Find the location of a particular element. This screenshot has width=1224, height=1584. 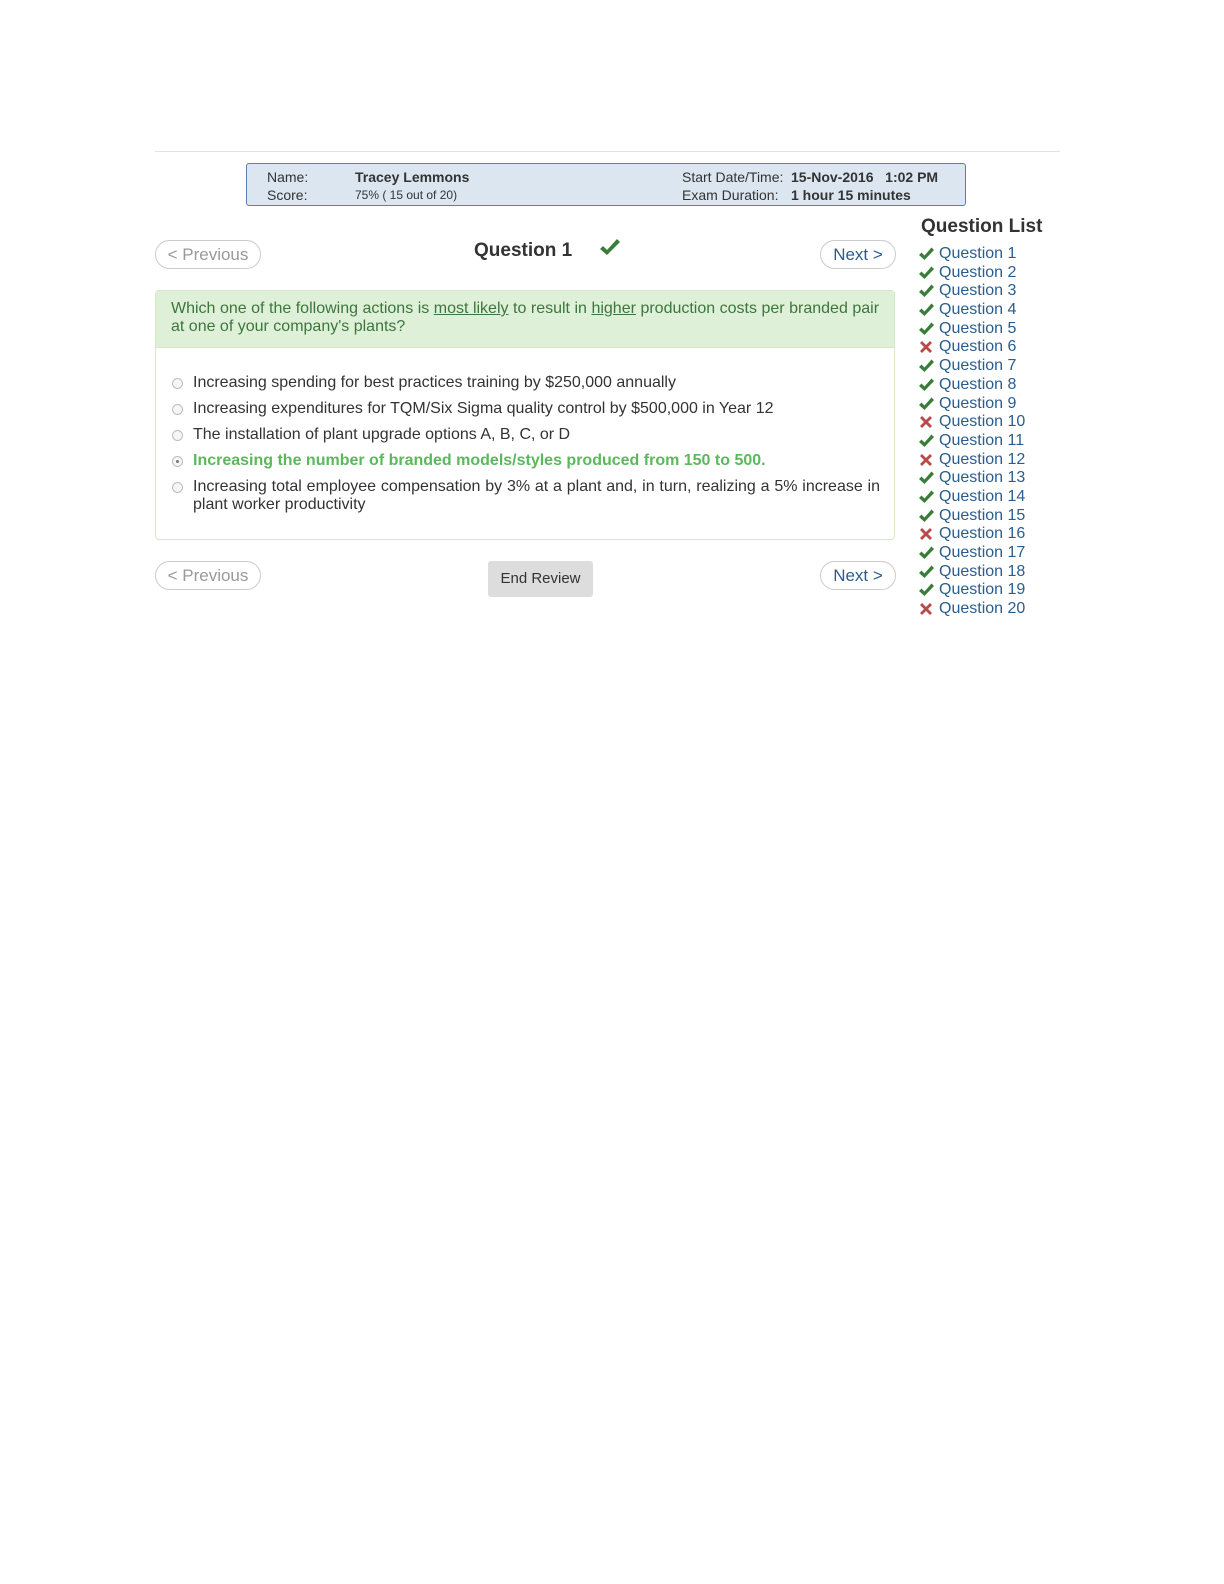

score-value: 75% ( 15 out of 20) is located at coordinates (406, 195).